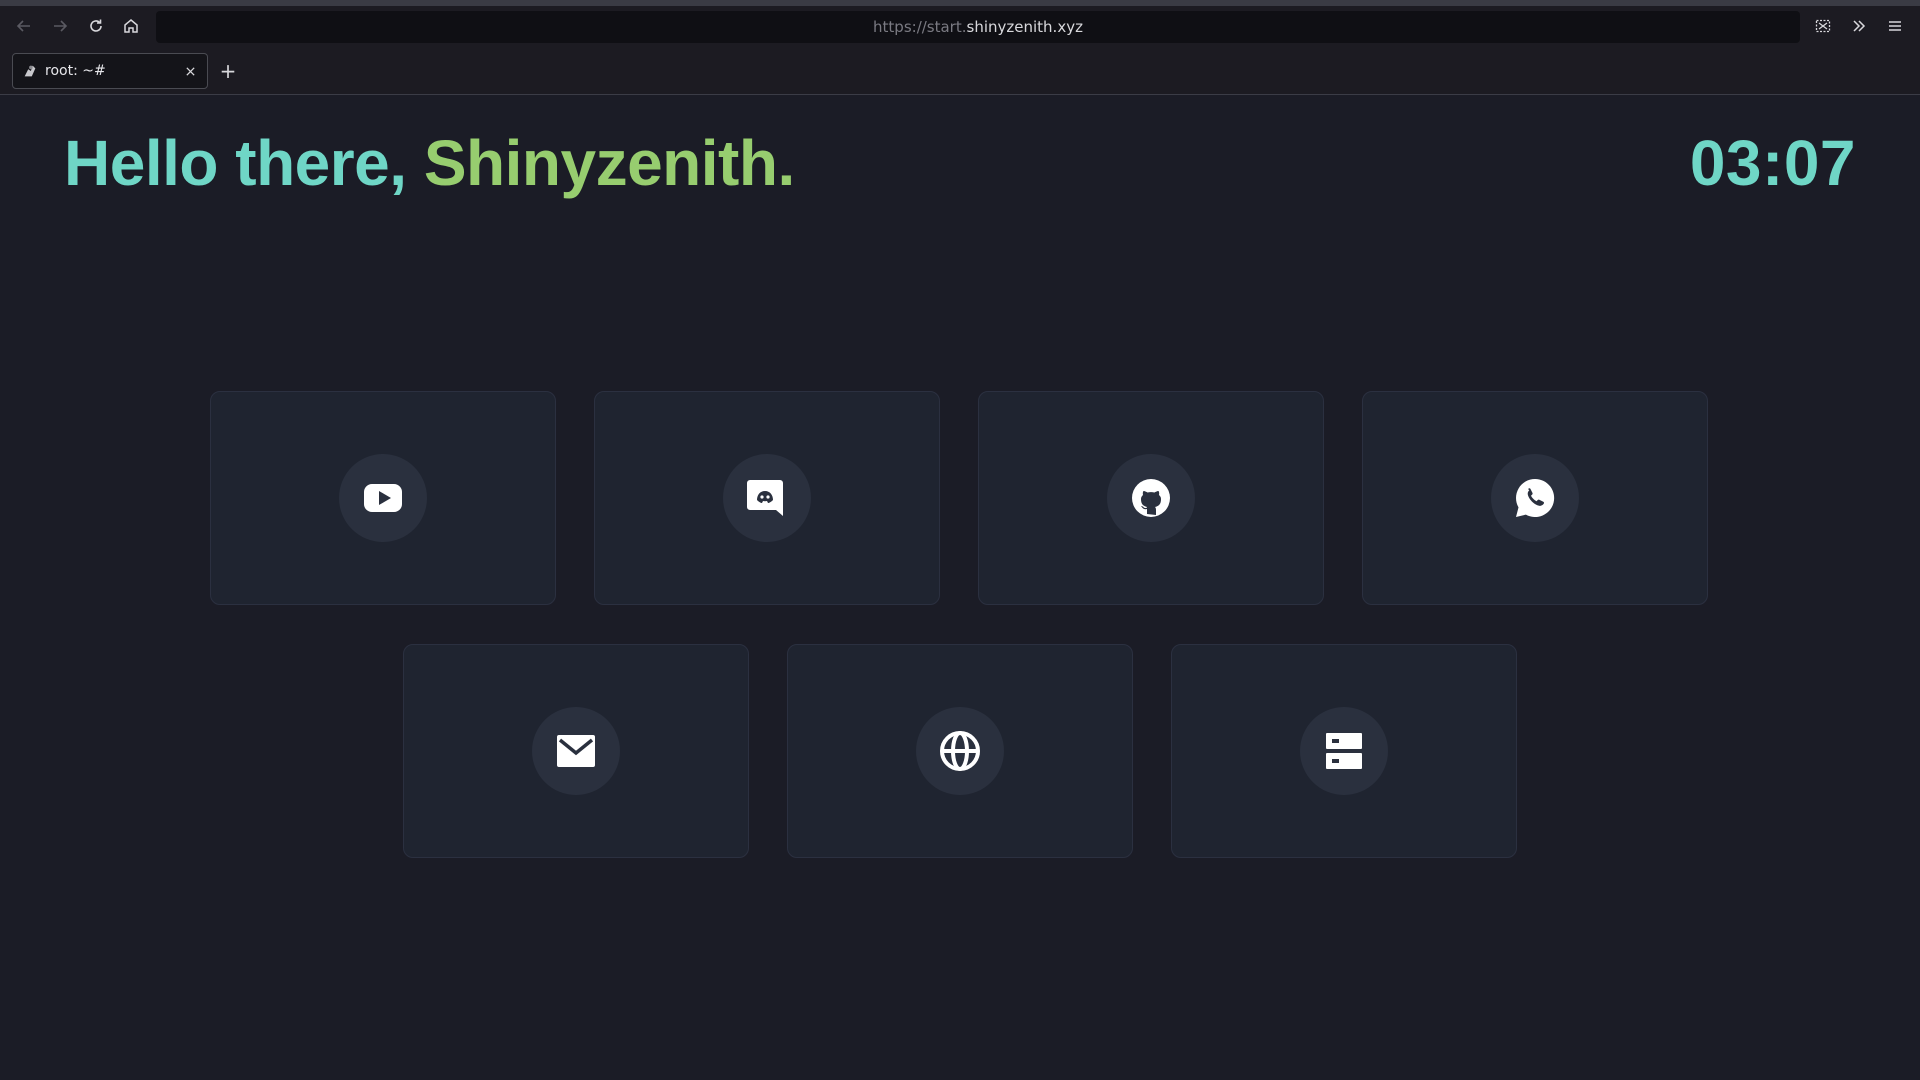  I want to click on mail-icon, so click(576, 751).